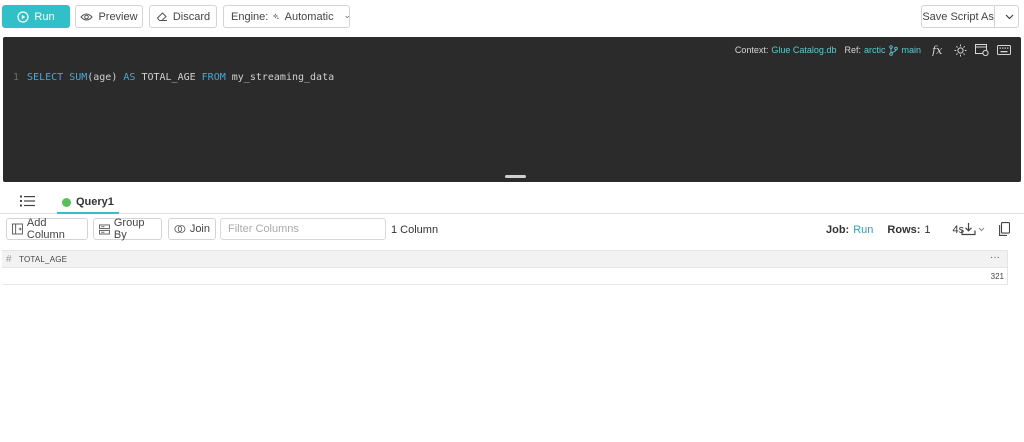 The image size is (1024, 442). Describe the element at coordinates (161, 16) in the screenshot. I see `eraser-icon` at that location.